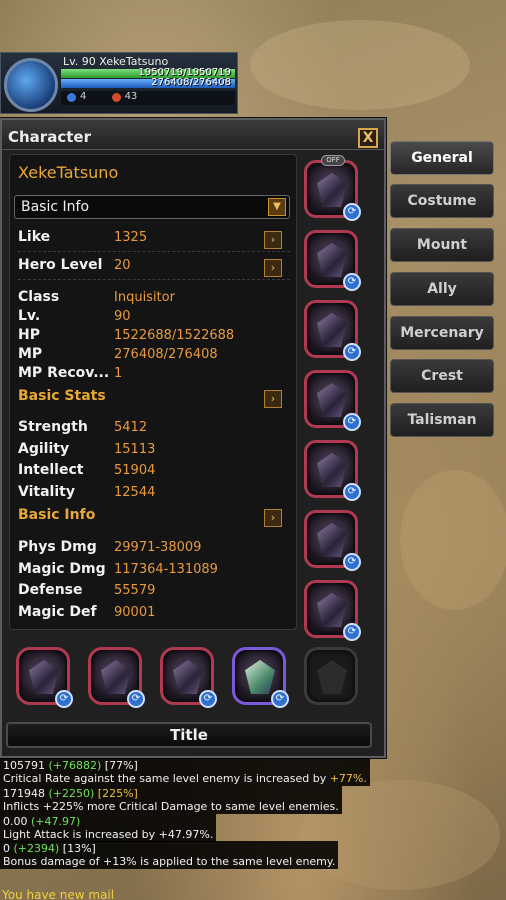 This screenshot has height=900, width=506. I want to click on tab-mount: Mount, so click(442, 245).